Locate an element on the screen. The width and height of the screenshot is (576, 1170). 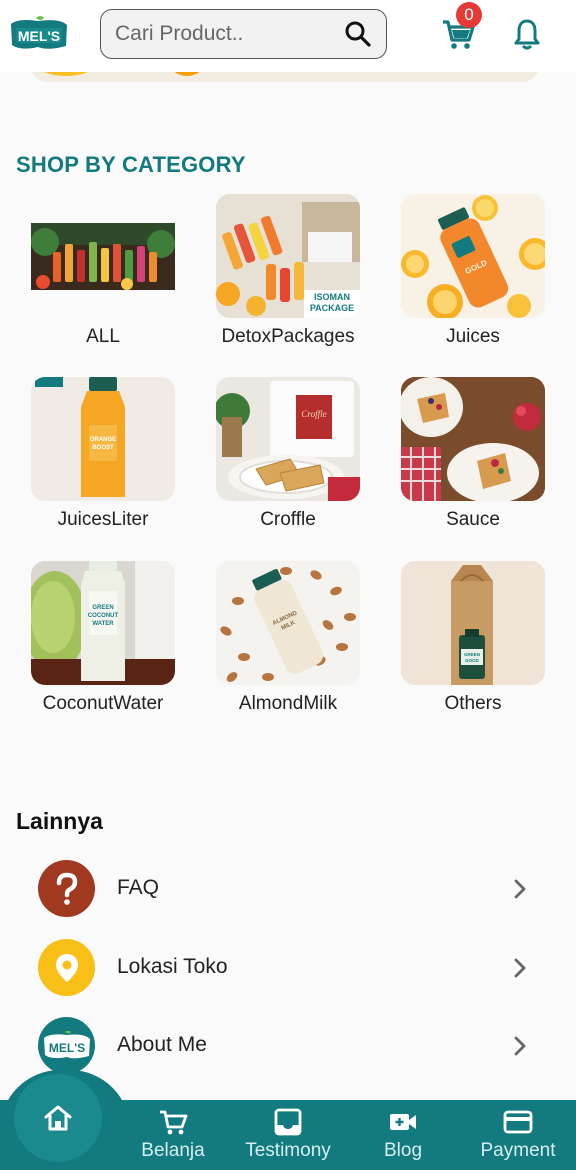
video-icon is located at coordinates (403, 1122).